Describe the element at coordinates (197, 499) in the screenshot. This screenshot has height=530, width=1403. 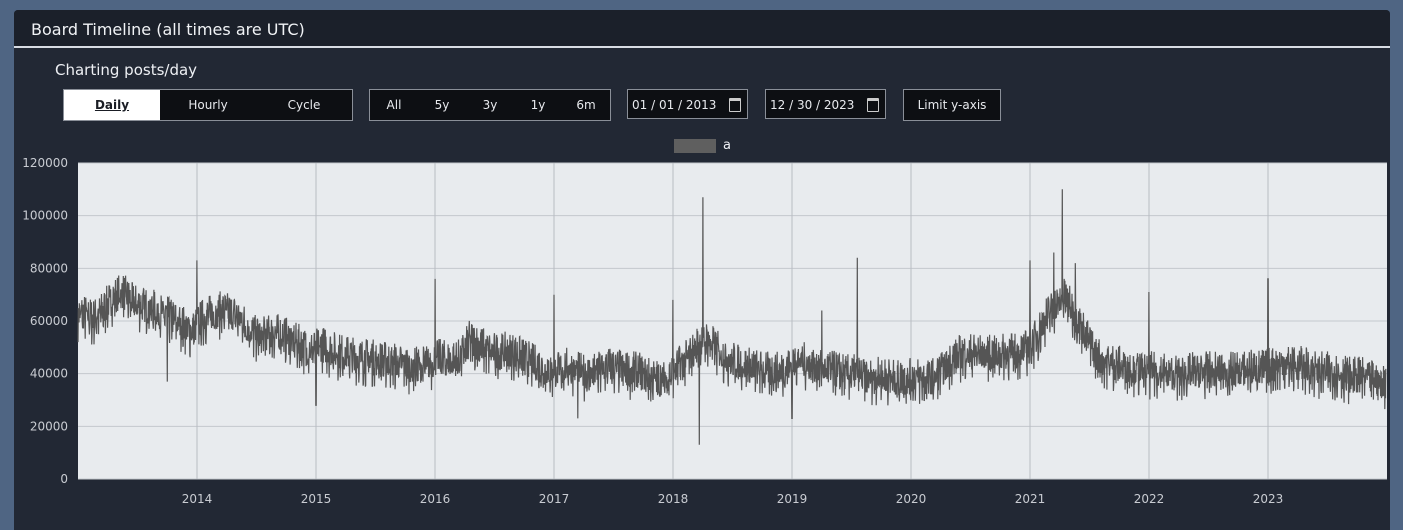
I see `x-tick-label: 2014` at that location.